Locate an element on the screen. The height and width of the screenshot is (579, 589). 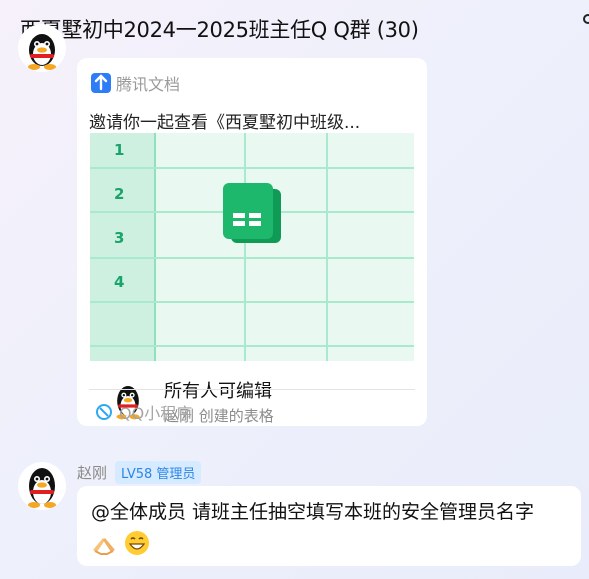
card-divider is located at coordinates (252, 389).